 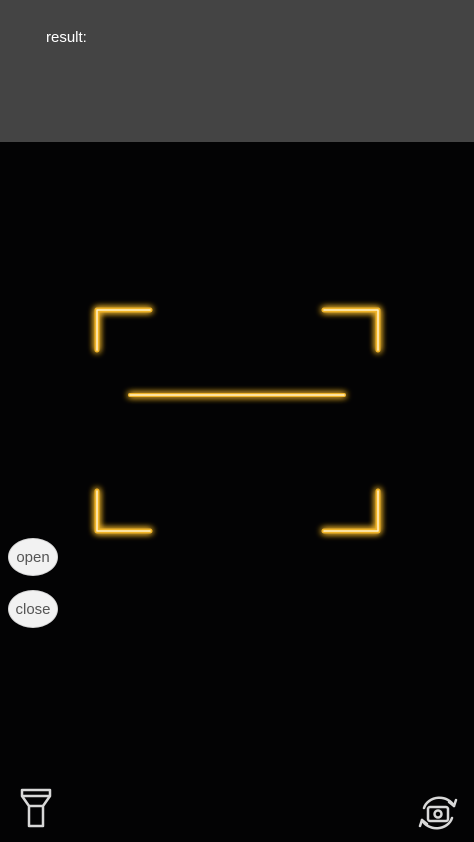 What do you see at coordinates (33, 609) in the screenshot?
I see `close-button: close` at bounding box center [33, 609].